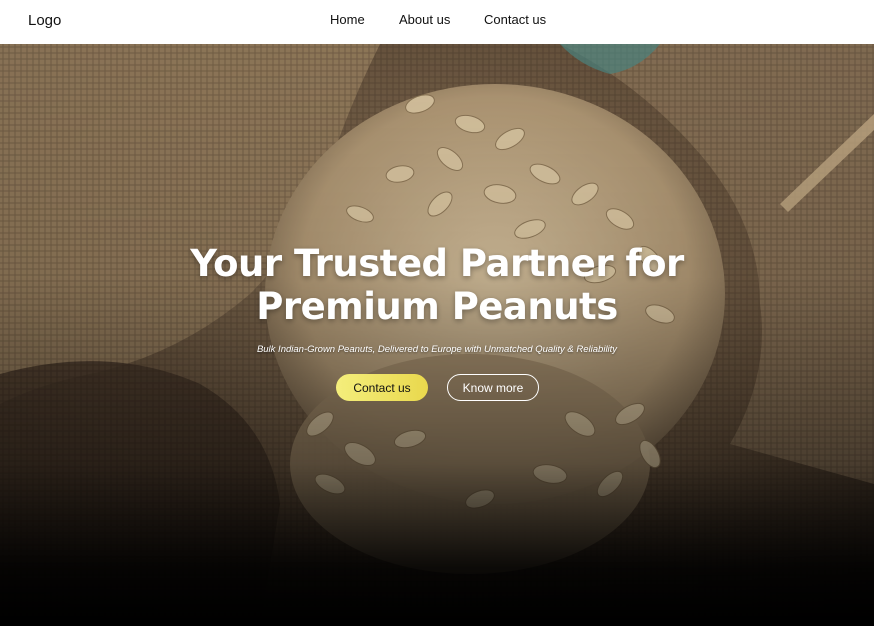  Describe the element at coordinates (382, 387) in the screenshot. I see `contact-us-button: Contact us` at that location.